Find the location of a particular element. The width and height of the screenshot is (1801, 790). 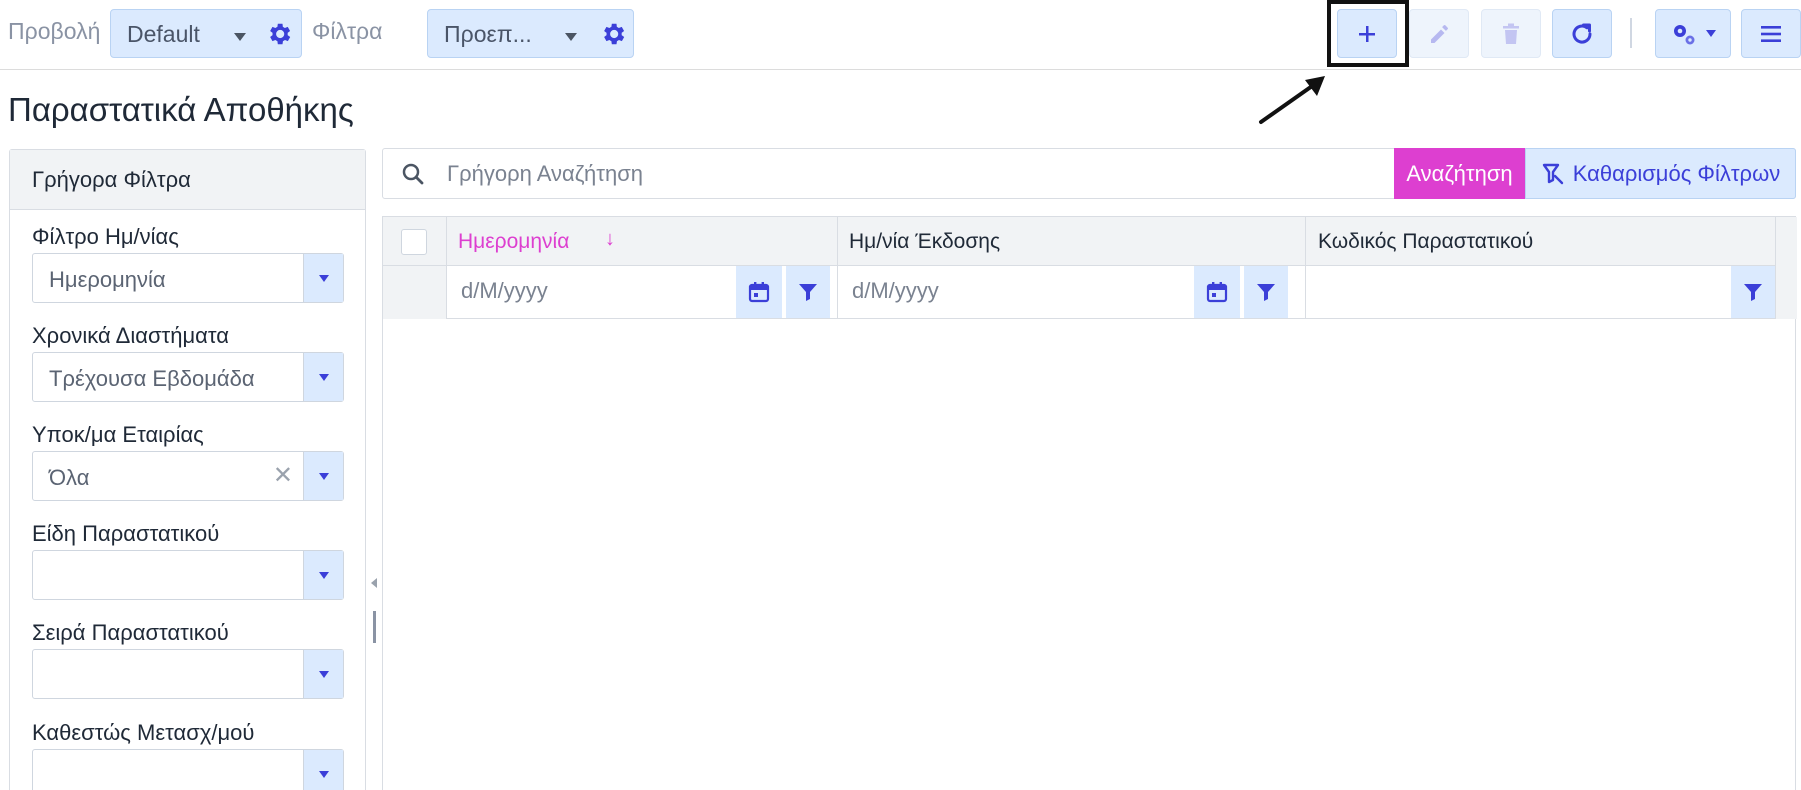

issue-date-filter-input: d/M/yyyy is located at coordinates (895, 291).